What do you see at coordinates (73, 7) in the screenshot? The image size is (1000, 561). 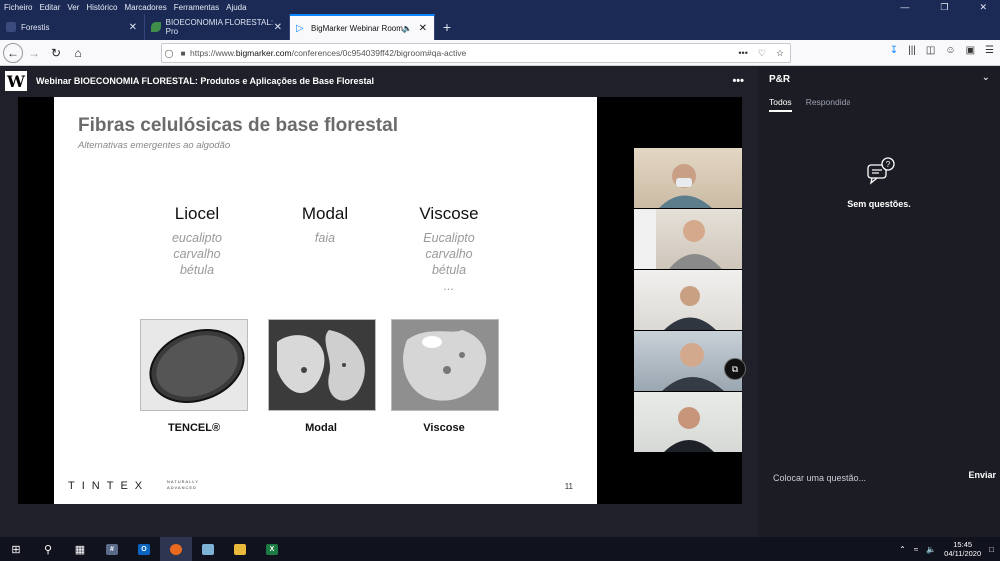 I see `menu-ver: Ver` at bounding box center [73, 7].